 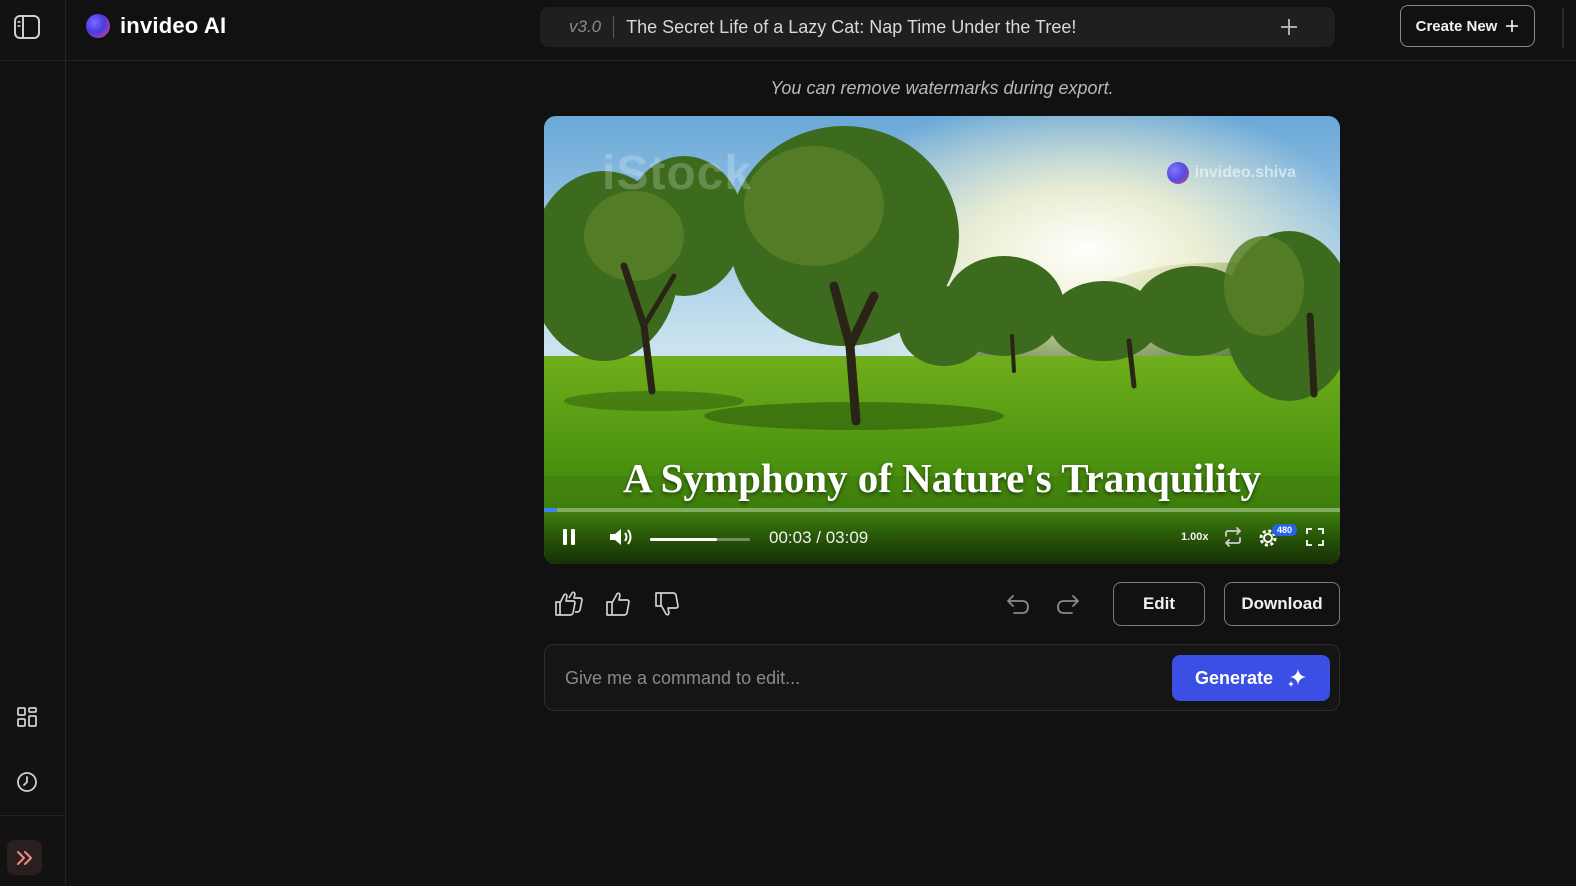 What do you see at coordinates (1456, 26) in the screenshot?
I see `create-new-label: Create New` at bounding box center [1456, 26].